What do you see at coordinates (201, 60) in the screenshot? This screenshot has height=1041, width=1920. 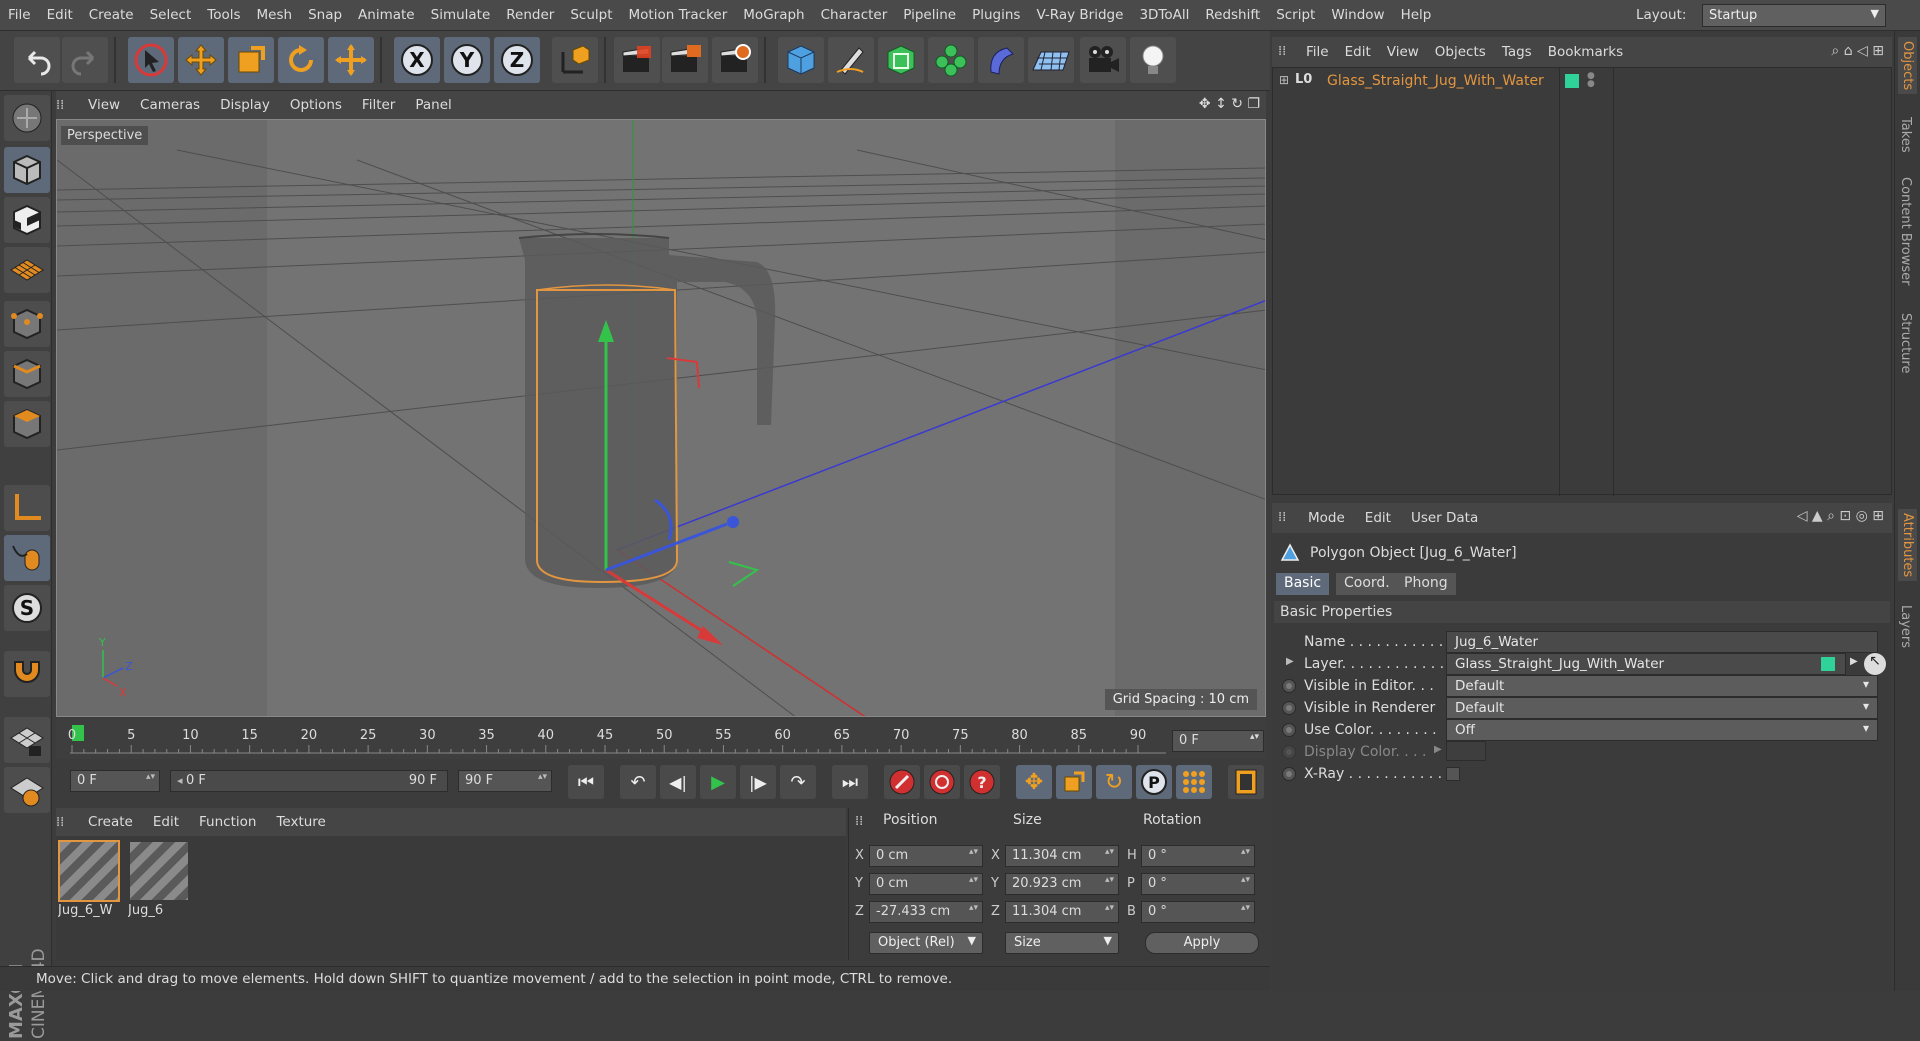 I see `move-tool-button` at bounding box center [201, 60].